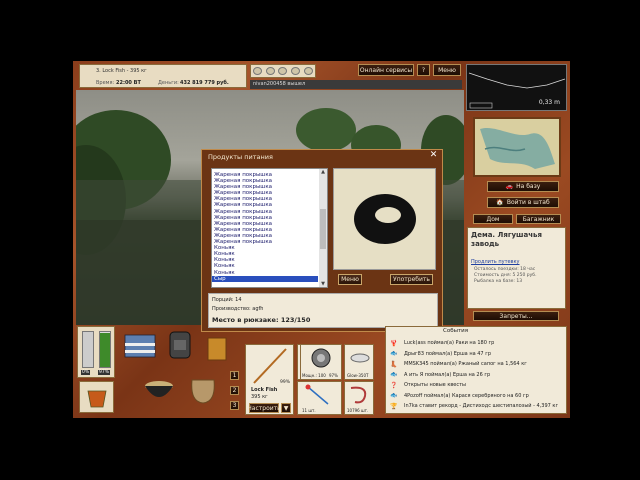 The height and width of the screenshot is (480, 640). Describe the element at coordinates (309, 410) in the screenshot. I see `tackle-count: 11 шт.` at that location.